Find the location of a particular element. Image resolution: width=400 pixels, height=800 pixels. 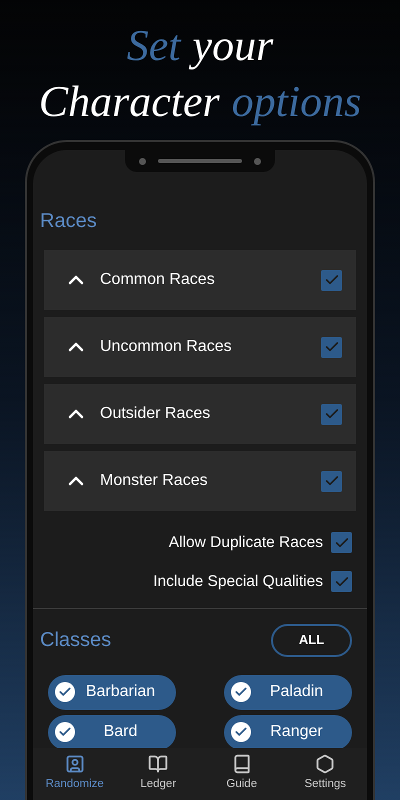

open-book-icon is located at coordinates (158, 764).